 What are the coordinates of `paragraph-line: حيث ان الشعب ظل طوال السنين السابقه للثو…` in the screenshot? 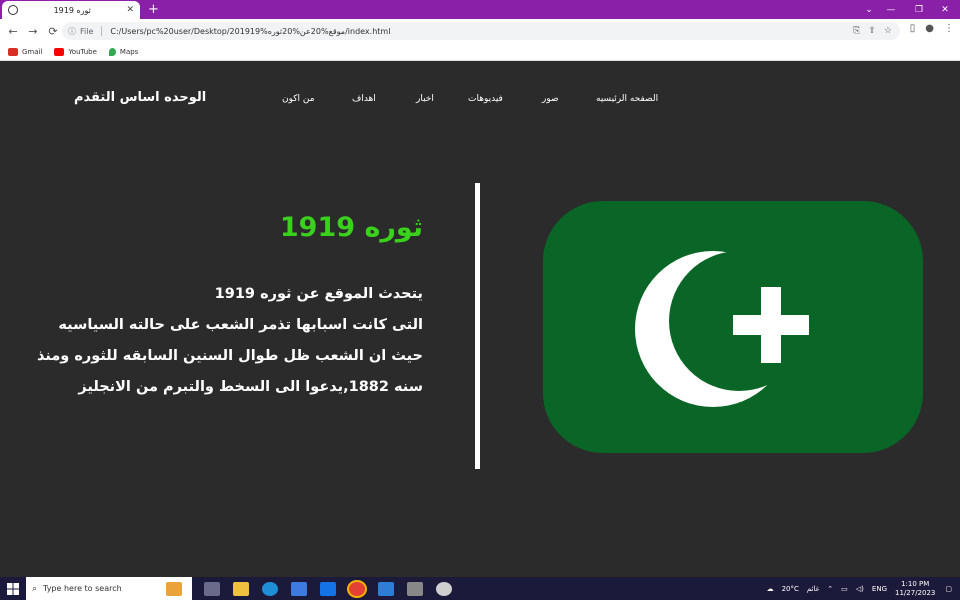 It's located at (230, 356).